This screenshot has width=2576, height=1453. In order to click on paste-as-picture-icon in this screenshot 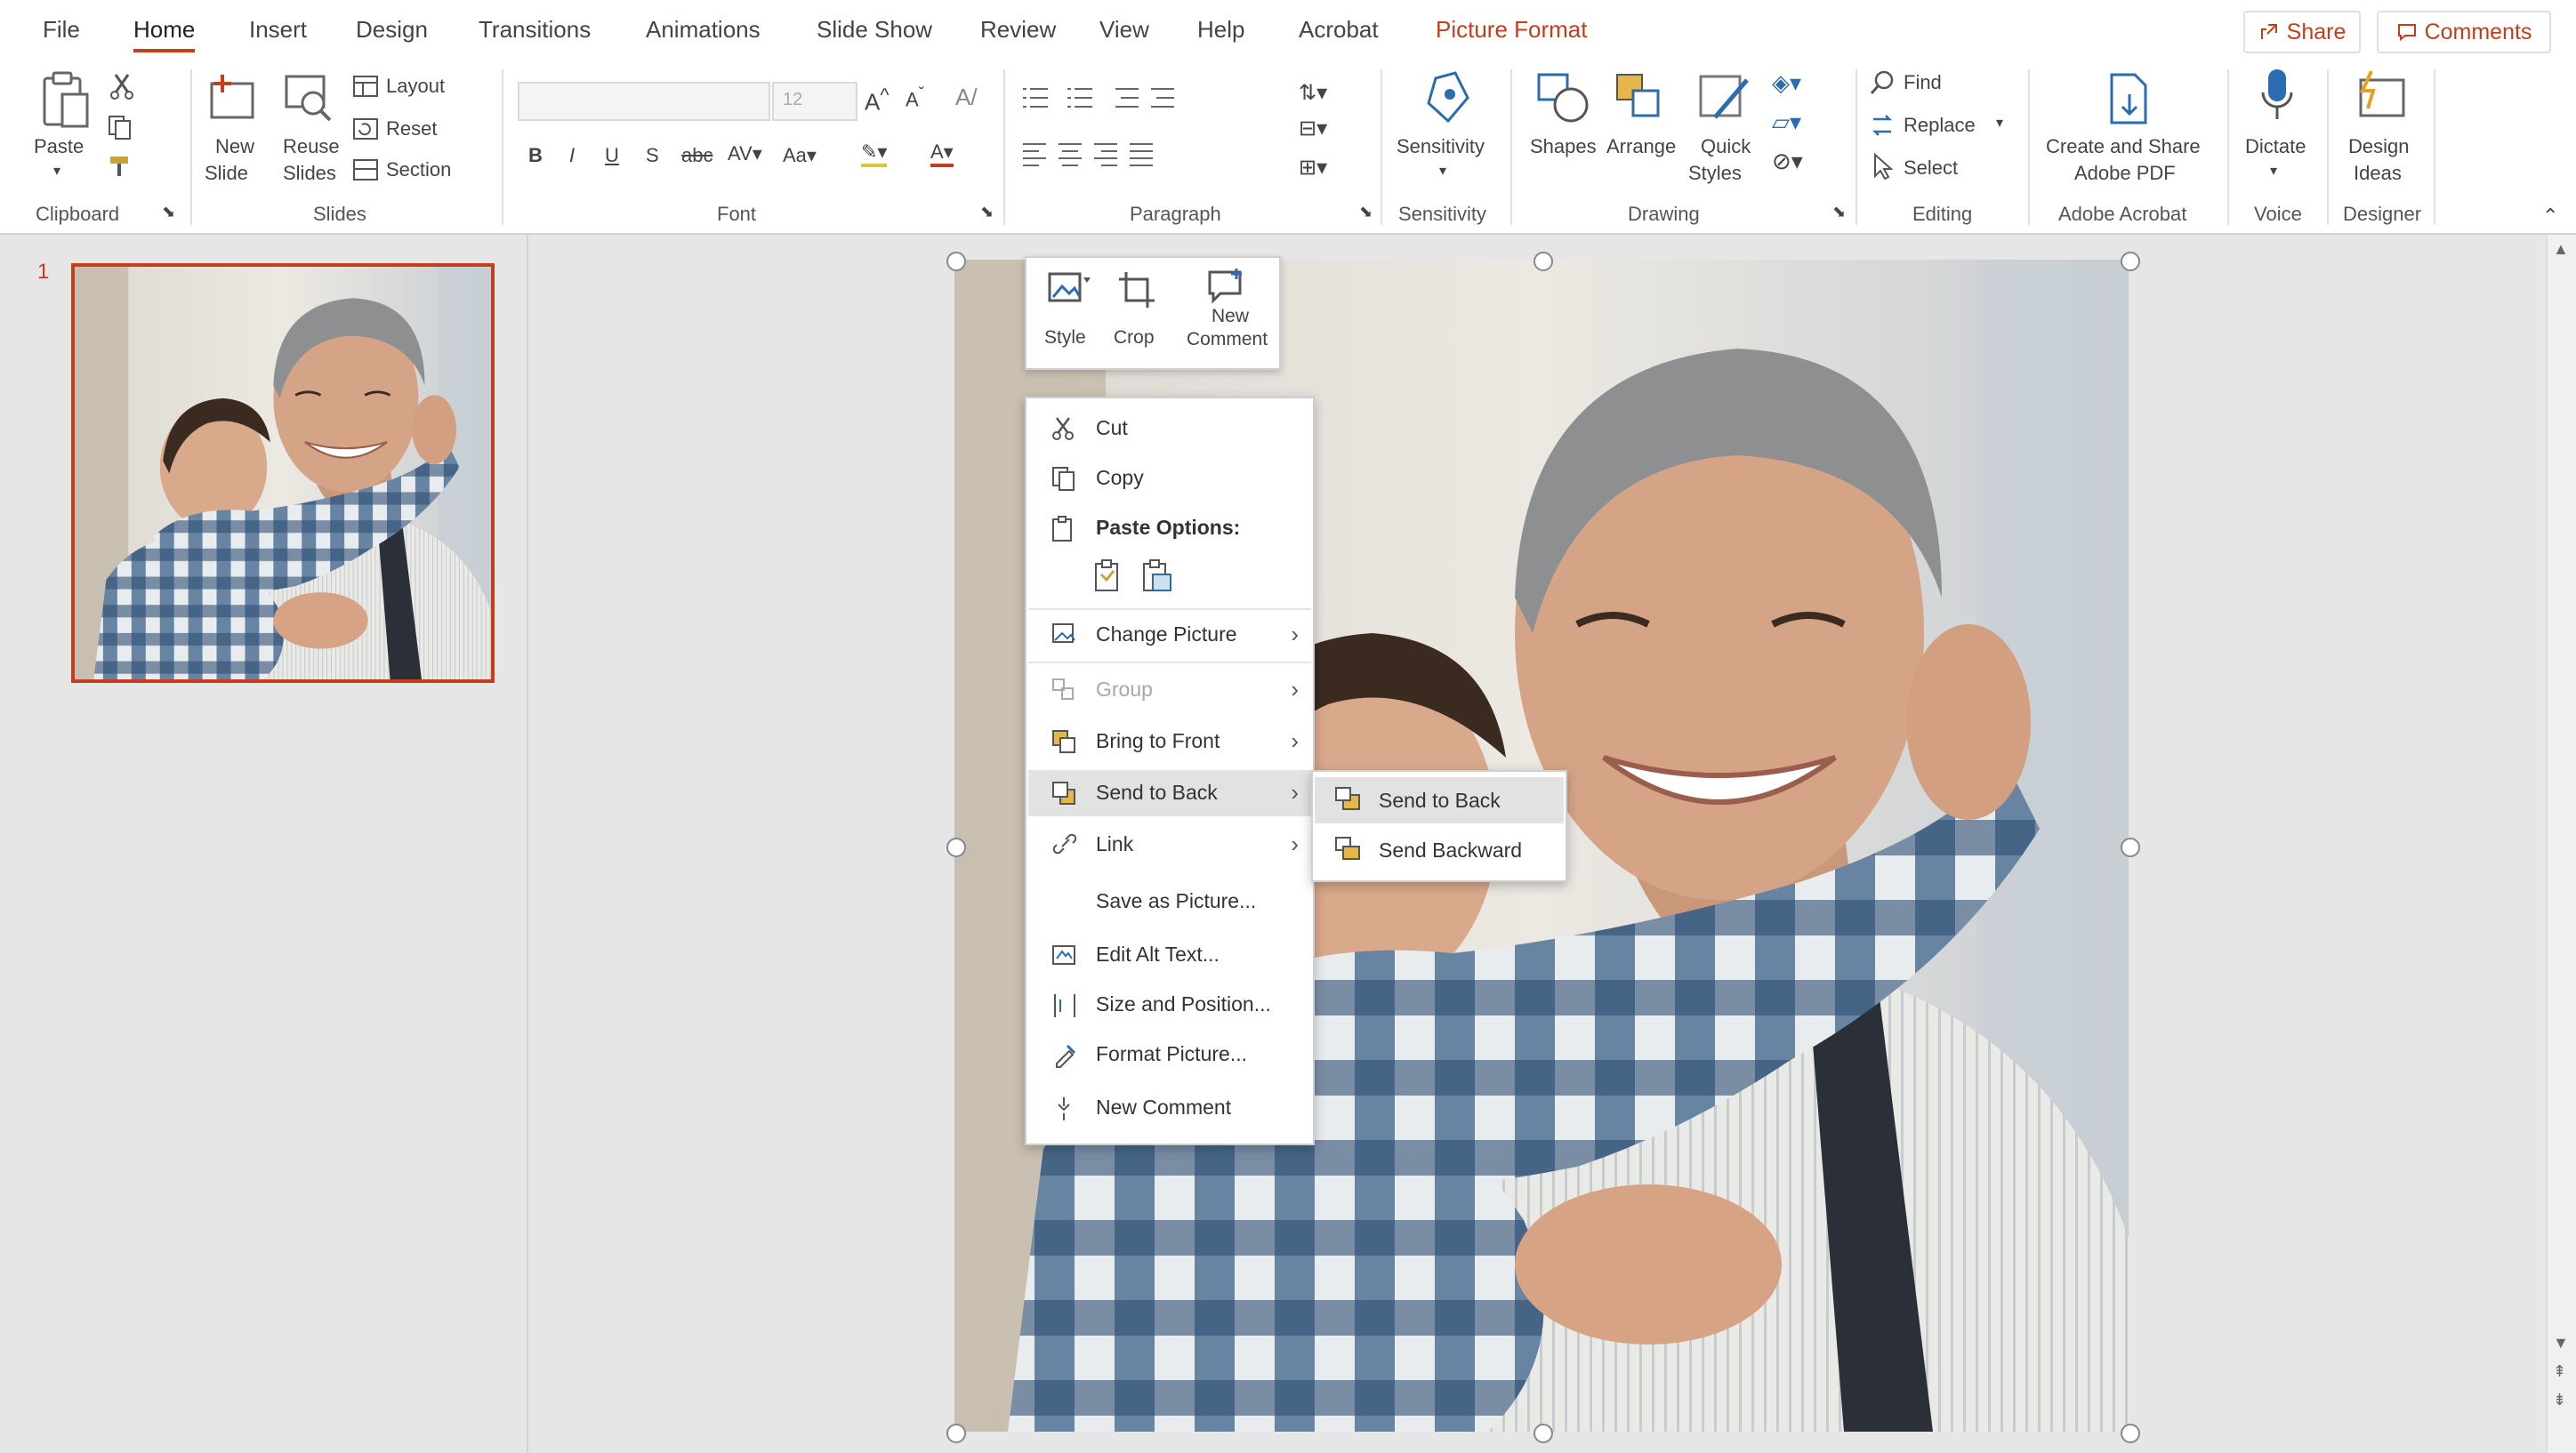, I will do `click(1157, 576)`.